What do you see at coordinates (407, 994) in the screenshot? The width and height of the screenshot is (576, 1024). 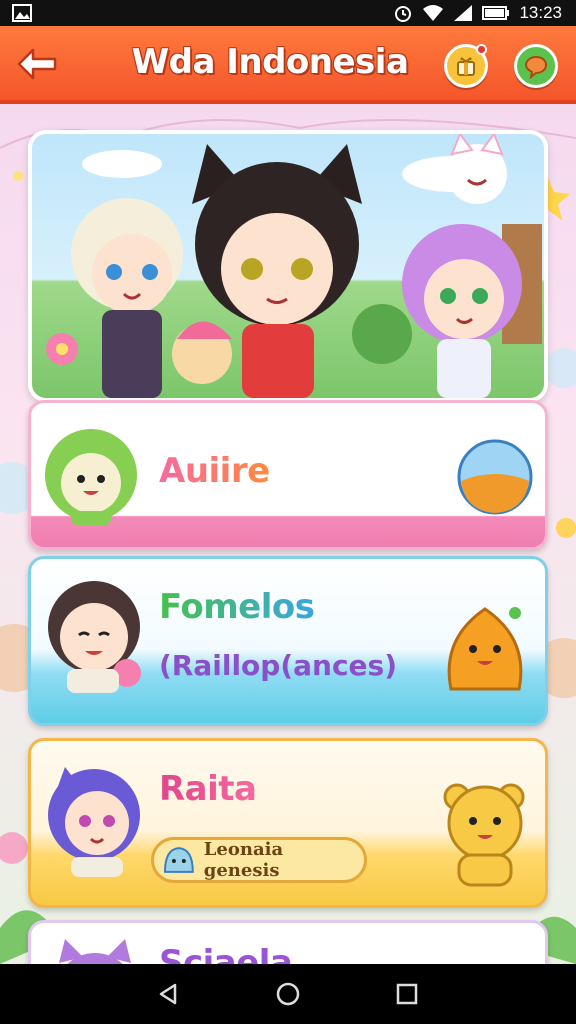 I see `recents-square-icon` at bounding box center [407, 994].